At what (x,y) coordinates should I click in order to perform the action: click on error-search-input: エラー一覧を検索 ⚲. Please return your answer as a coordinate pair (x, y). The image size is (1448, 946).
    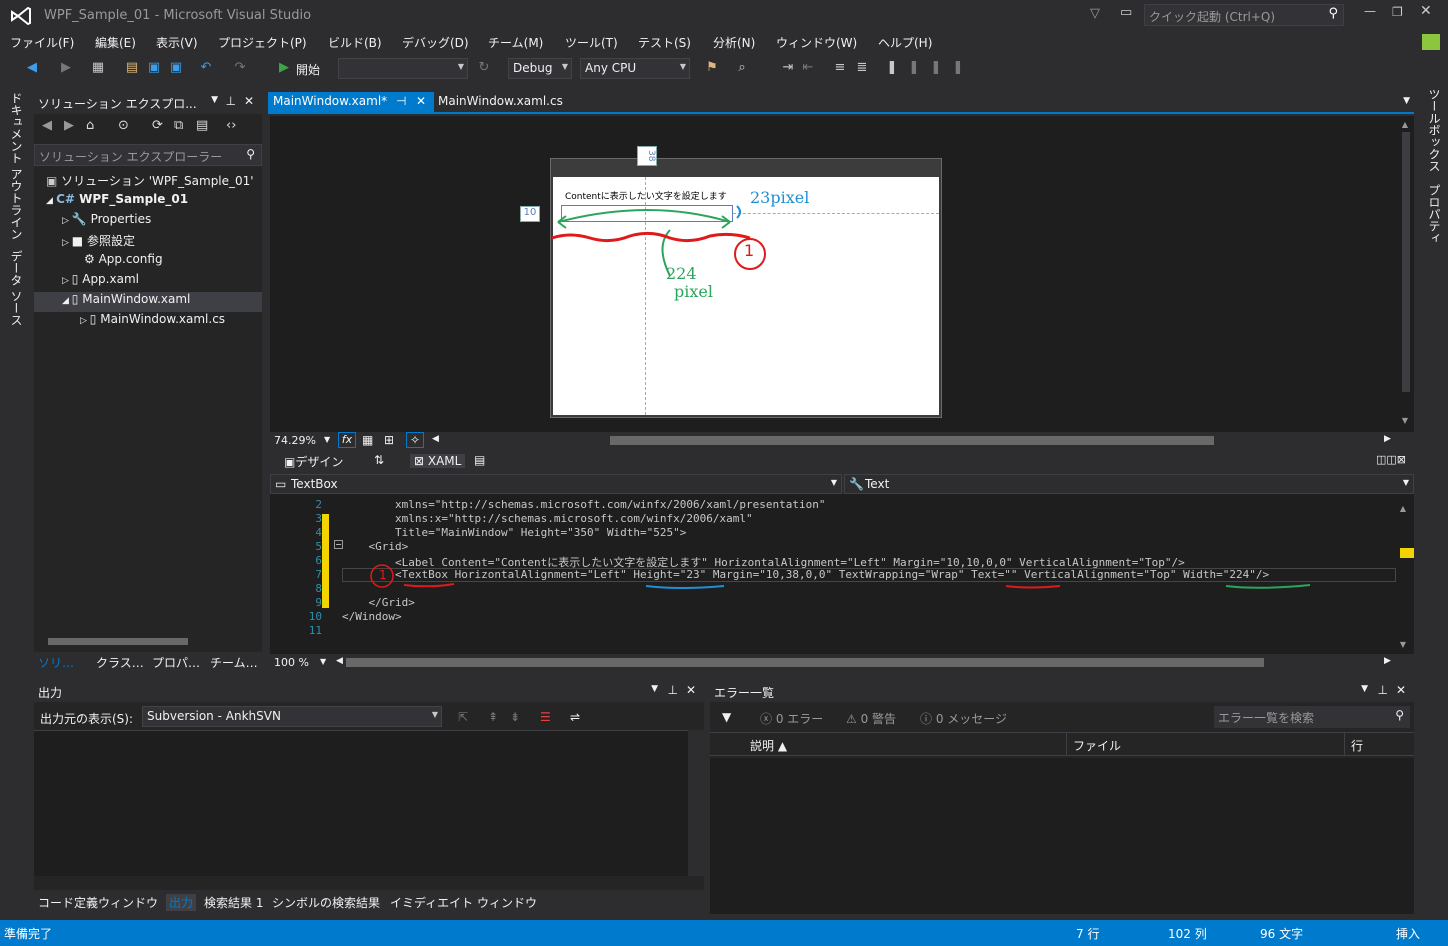
    Looking at the image, I should click on (1312, 717).